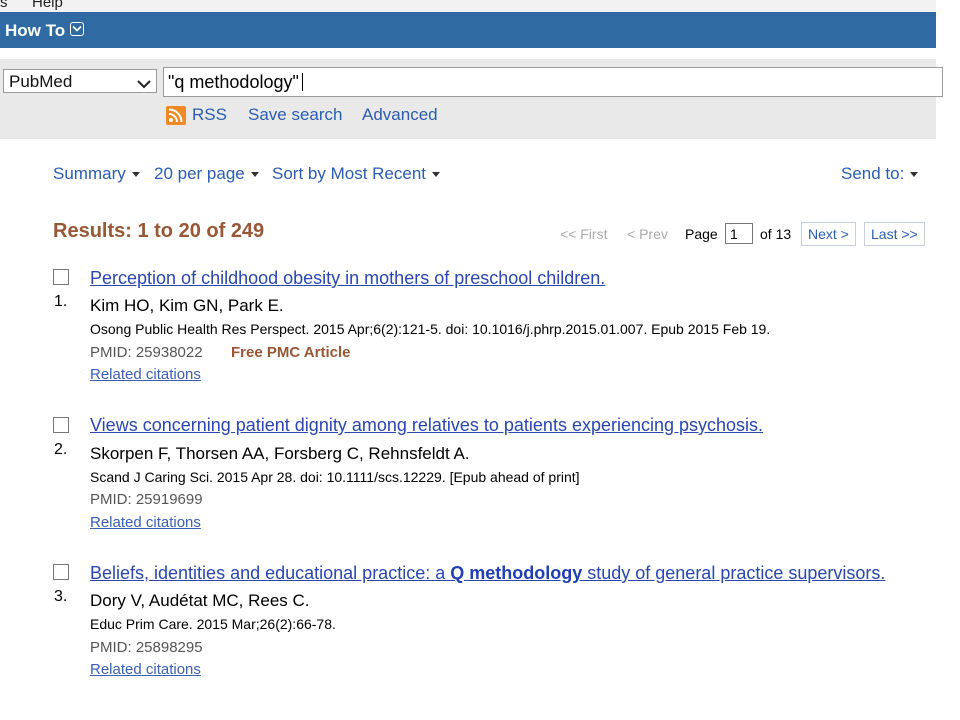  Describe the element at coordinates (4, 5) in the screenshot. I see `menu-item-fragment: s` at that location.